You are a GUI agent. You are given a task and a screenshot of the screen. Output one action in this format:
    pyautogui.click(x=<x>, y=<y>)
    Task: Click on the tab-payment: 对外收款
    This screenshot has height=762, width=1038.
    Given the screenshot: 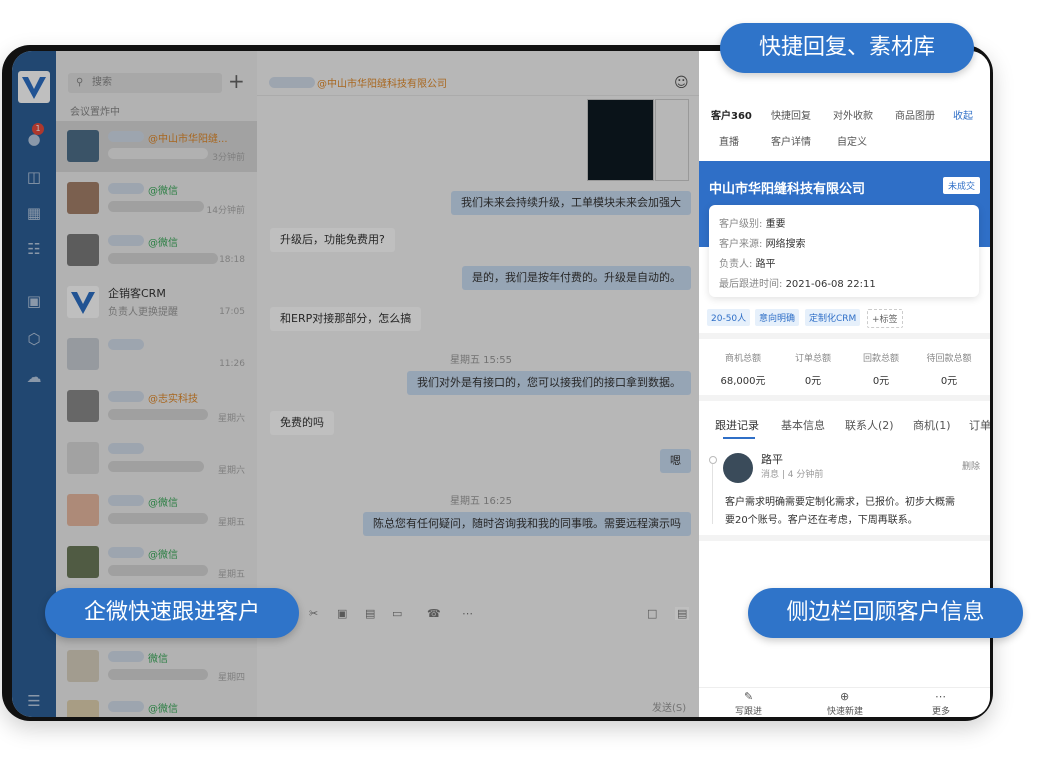 What is the action you would take?
    pyautogui.click(x=853, y=114)
    